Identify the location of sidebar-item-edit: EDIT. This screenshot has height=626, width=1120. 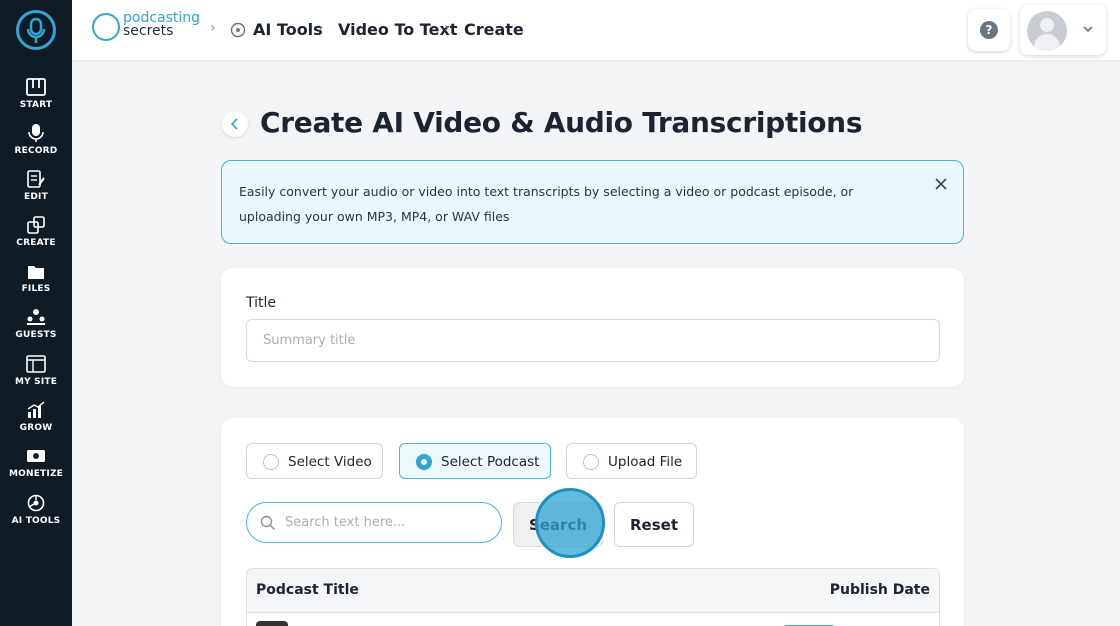
(36, 186).